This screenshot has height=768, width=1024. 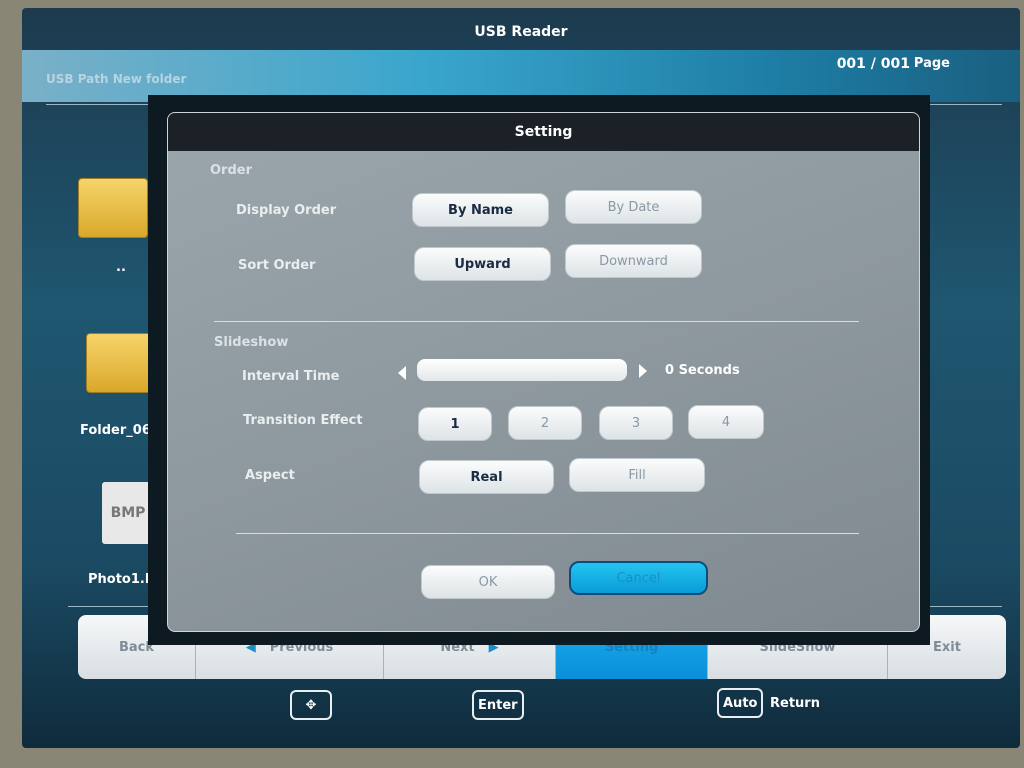 I want to click on bmp-file-icon: BMP, so click(x=128, y=513).